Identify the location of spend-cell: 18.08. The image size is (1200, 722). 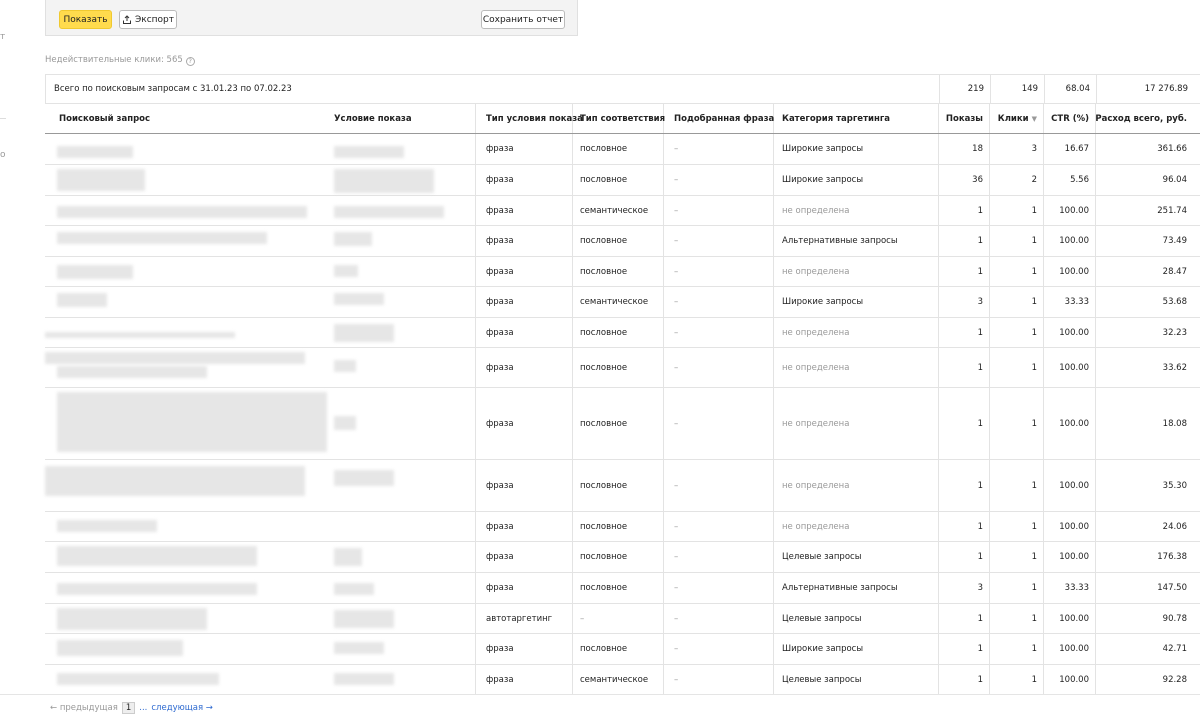
(1174, 423).